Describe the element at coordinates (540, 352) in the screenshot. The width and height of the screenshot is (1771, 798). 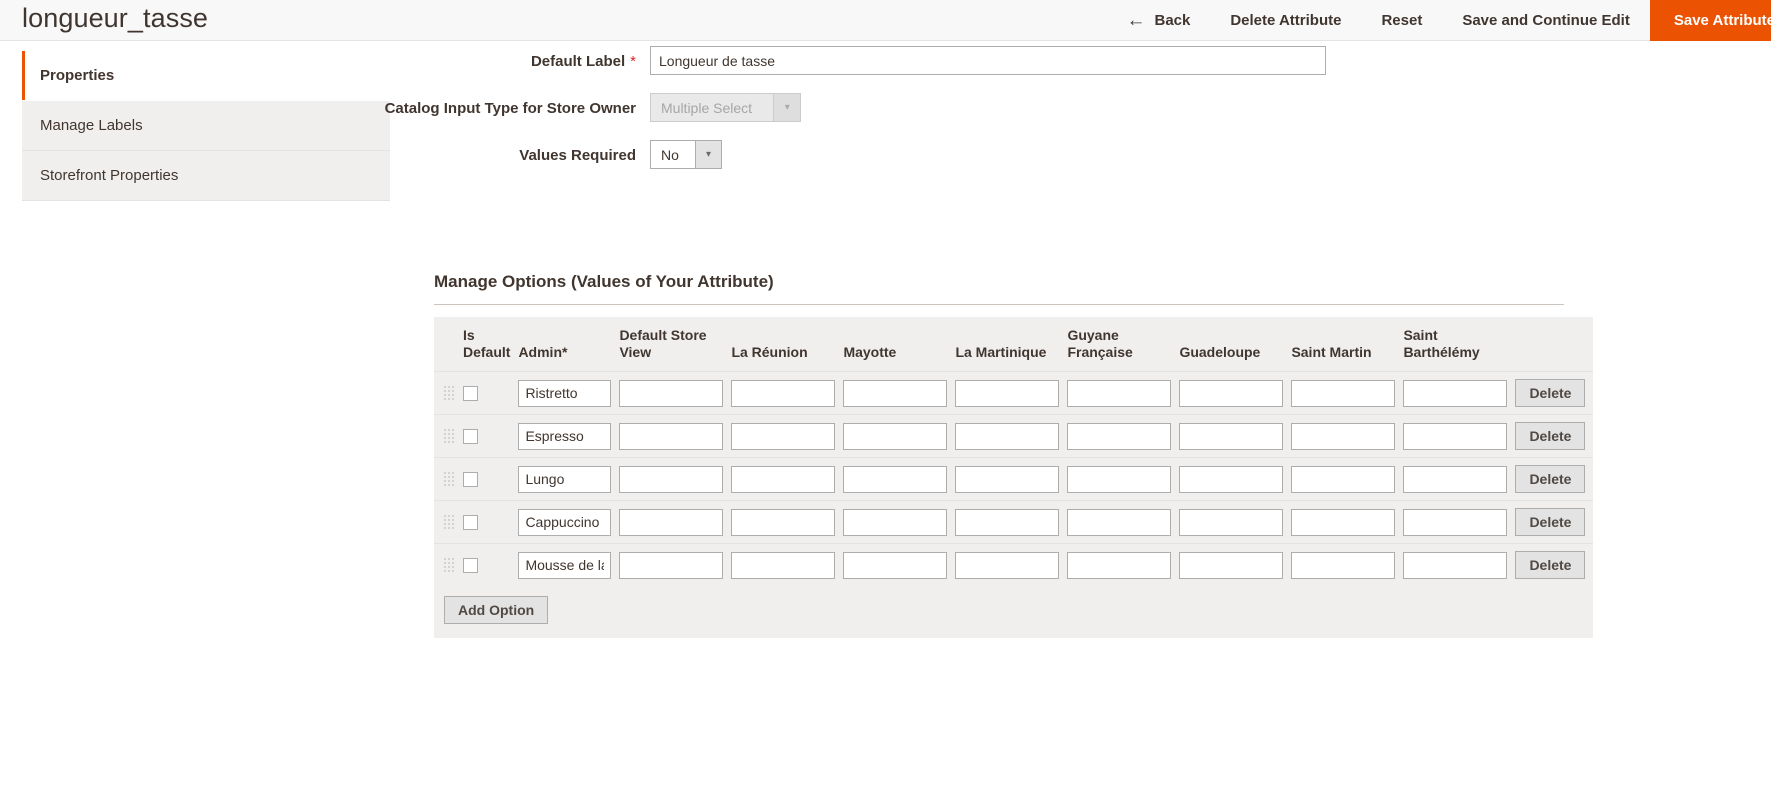
I see `column-admin-label: Admin` at that location.